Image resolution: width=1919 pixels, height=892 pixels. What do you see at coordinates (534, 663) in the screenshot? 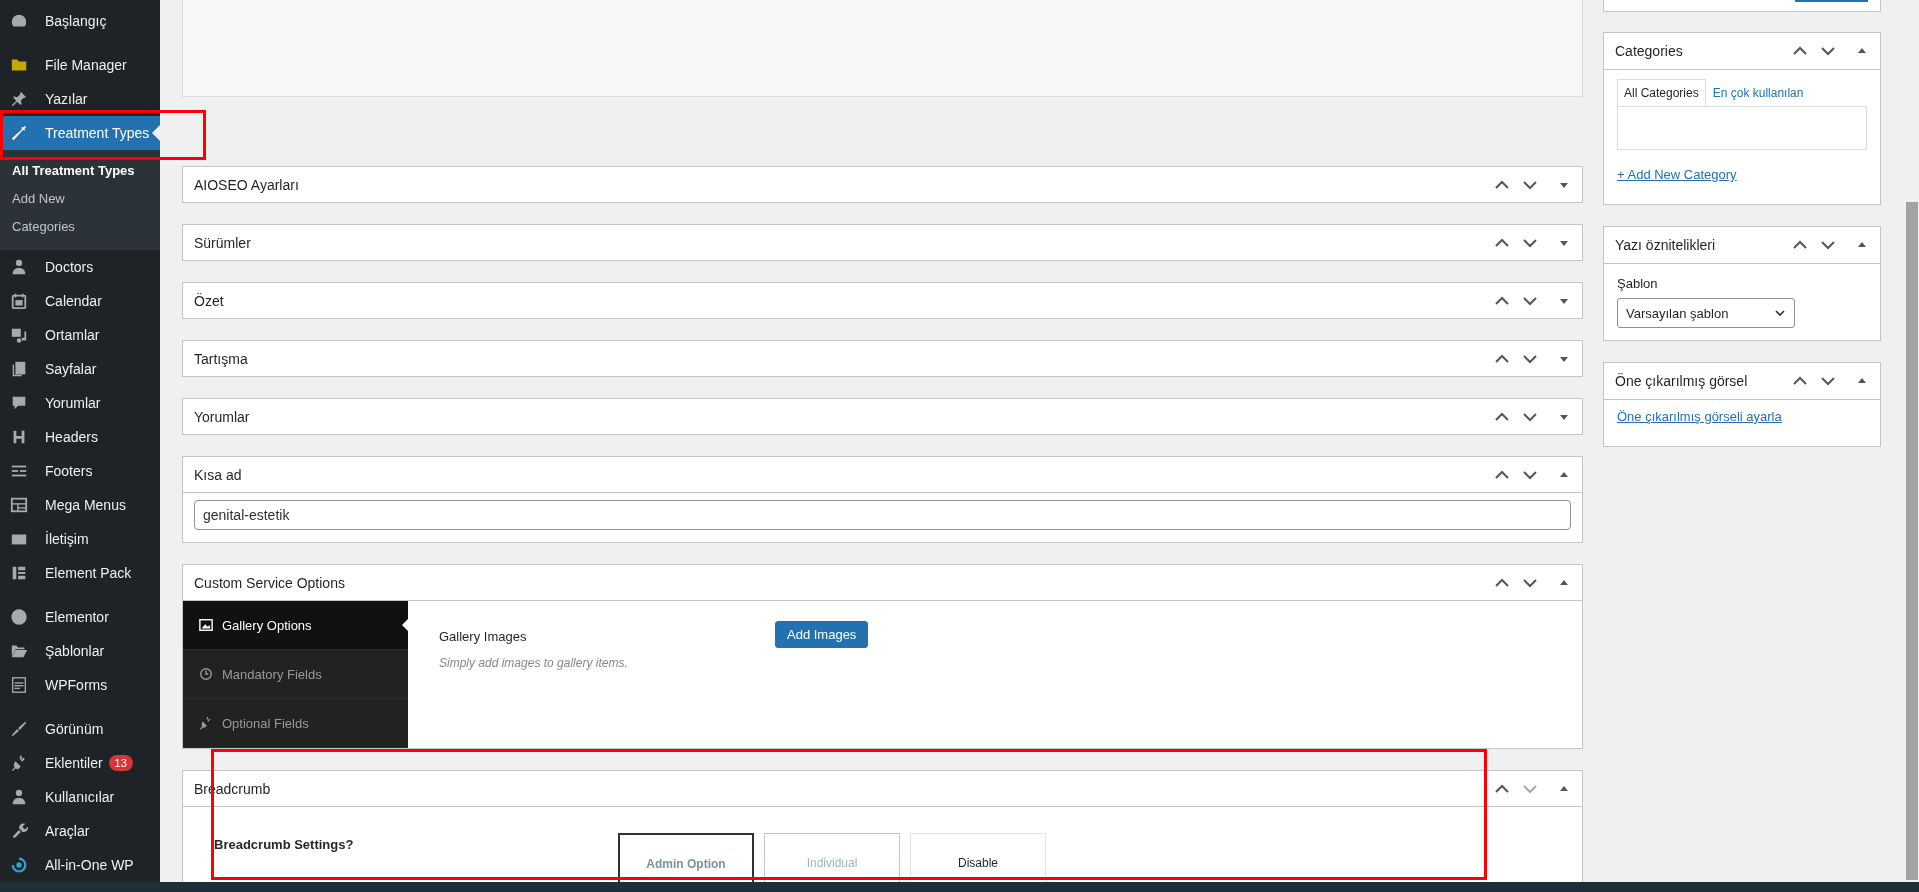
I see `field-description: Simply add images to gallery items.` at bounding box center [534, 663].